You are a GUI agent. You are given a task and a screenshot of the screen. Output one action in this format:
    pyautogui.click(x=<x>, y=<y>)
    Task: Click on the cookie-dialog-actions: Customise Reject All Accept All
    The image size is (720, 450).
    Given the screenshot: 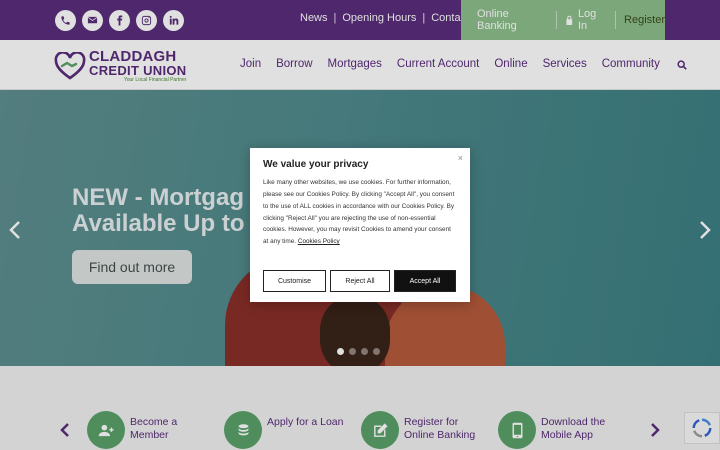 What is the action you would take?
    pyautogui.click(x=359, y=281)
    